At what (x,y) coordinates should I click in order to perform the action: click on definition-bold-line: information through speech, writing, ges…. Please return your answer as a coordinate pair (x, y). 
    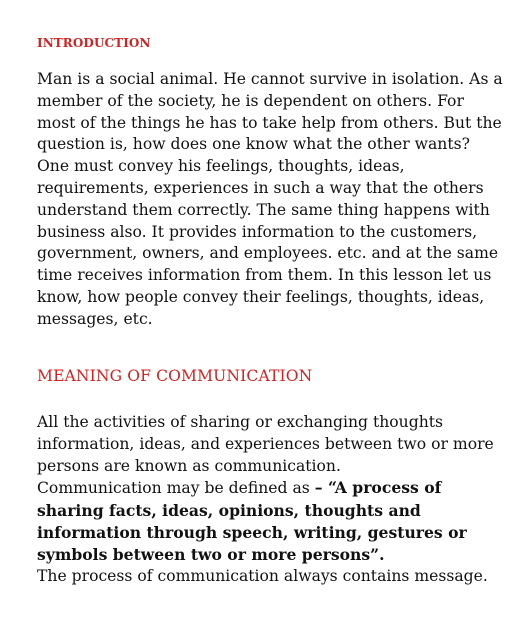
    Looking at the image, I should click on (252, 532).